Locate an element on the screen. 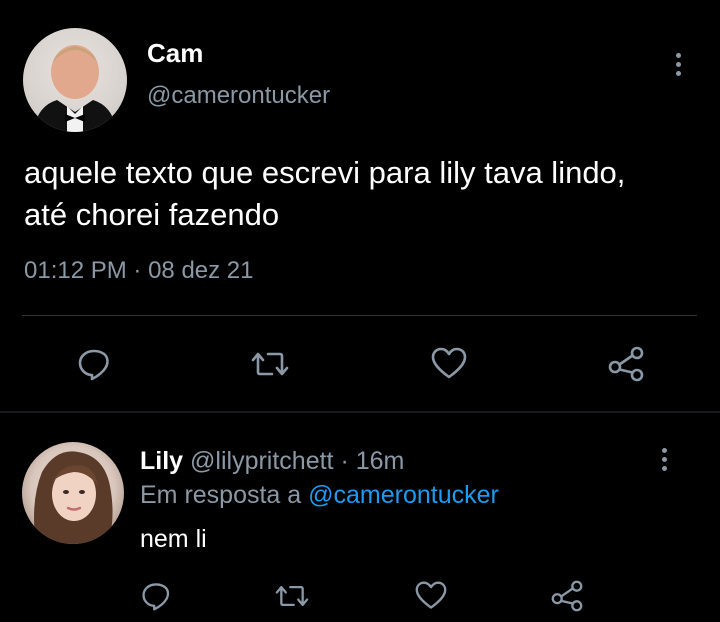 This screenshot has height=622, width=720. retweet-button is located at coordinates (270, 364).